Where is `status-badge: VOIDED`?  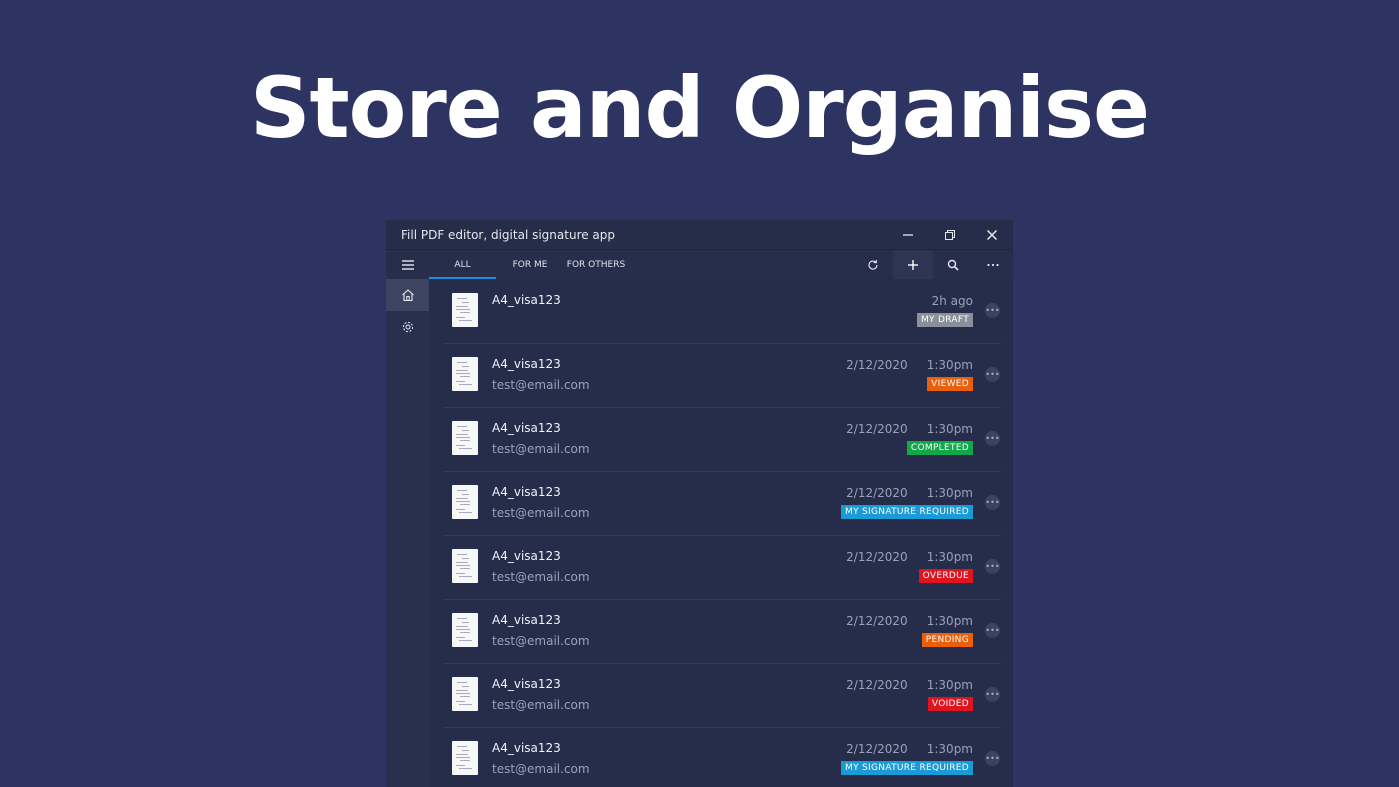 status-badge: VOIDED is located at coordinates (950, 704).